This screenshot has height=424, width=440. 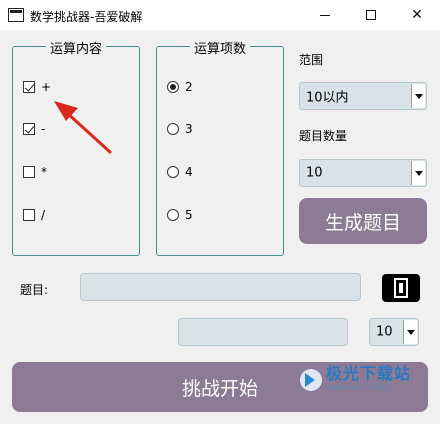 What do you see at coordinates (189, 172) in the screenshot?
I see `operands-4-label: 4` at bounding box center [189, 172].